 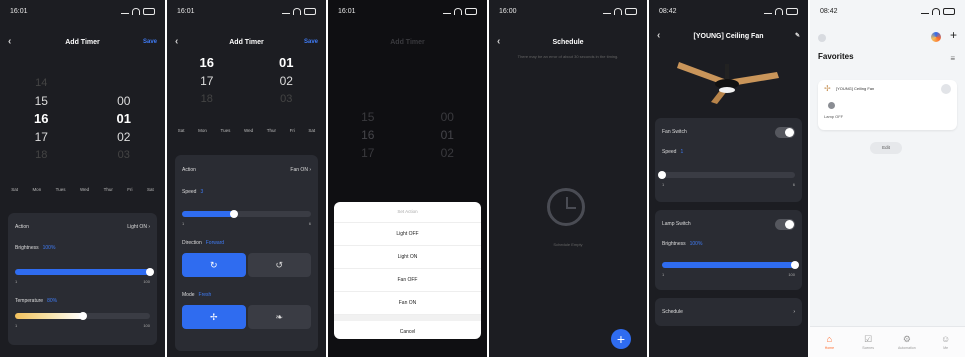 I want to click on forward-option: ↻, so click(x=214, y=265).